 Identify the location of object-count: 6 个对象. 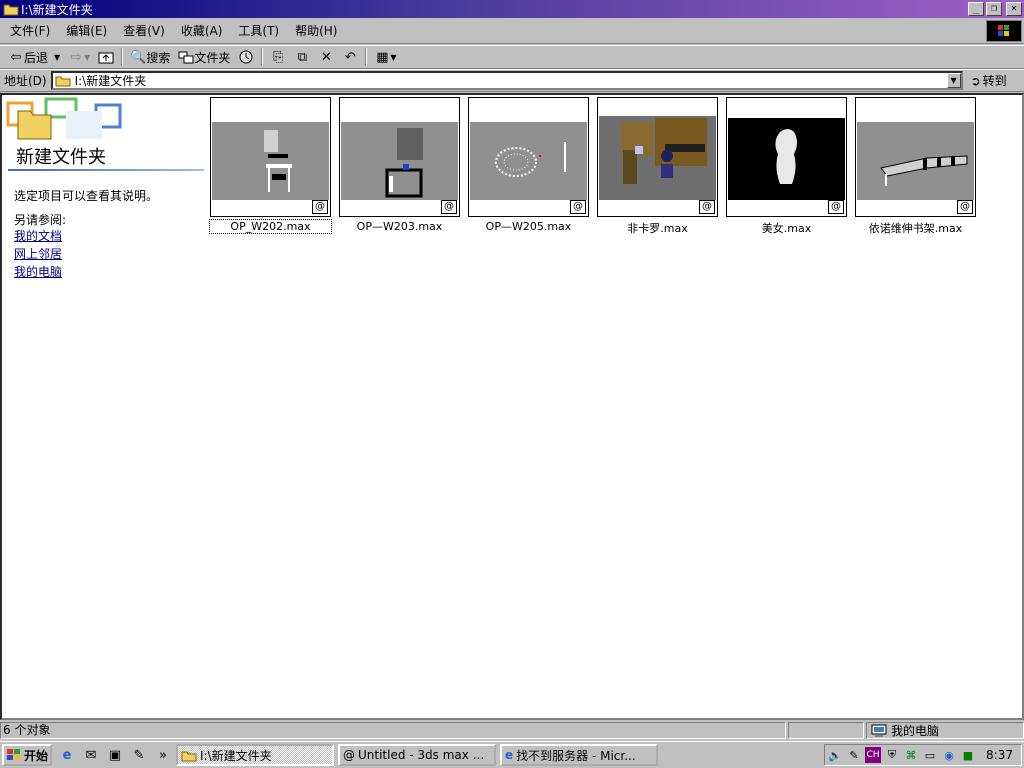
(393, 730).